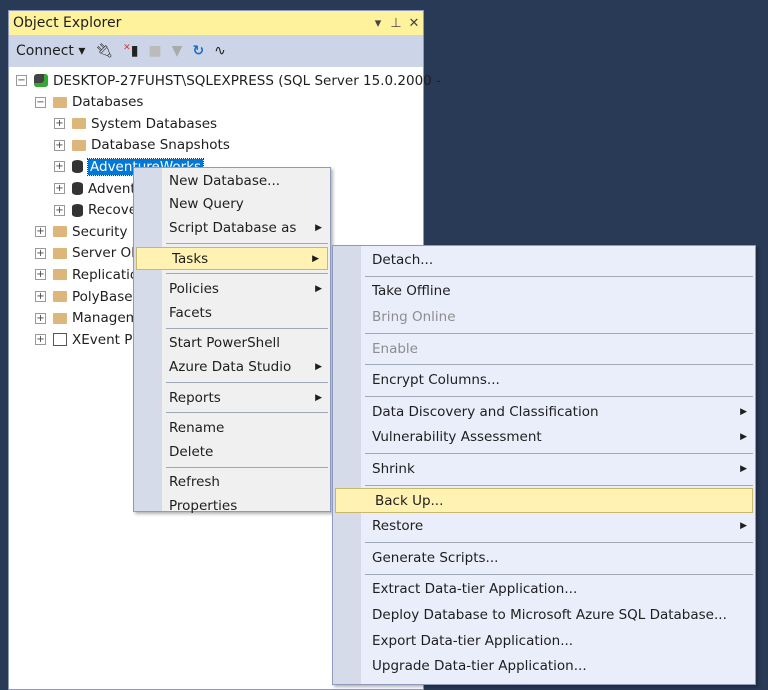  I want to click on menu-item-label: Script Database as, so click(233, 227).